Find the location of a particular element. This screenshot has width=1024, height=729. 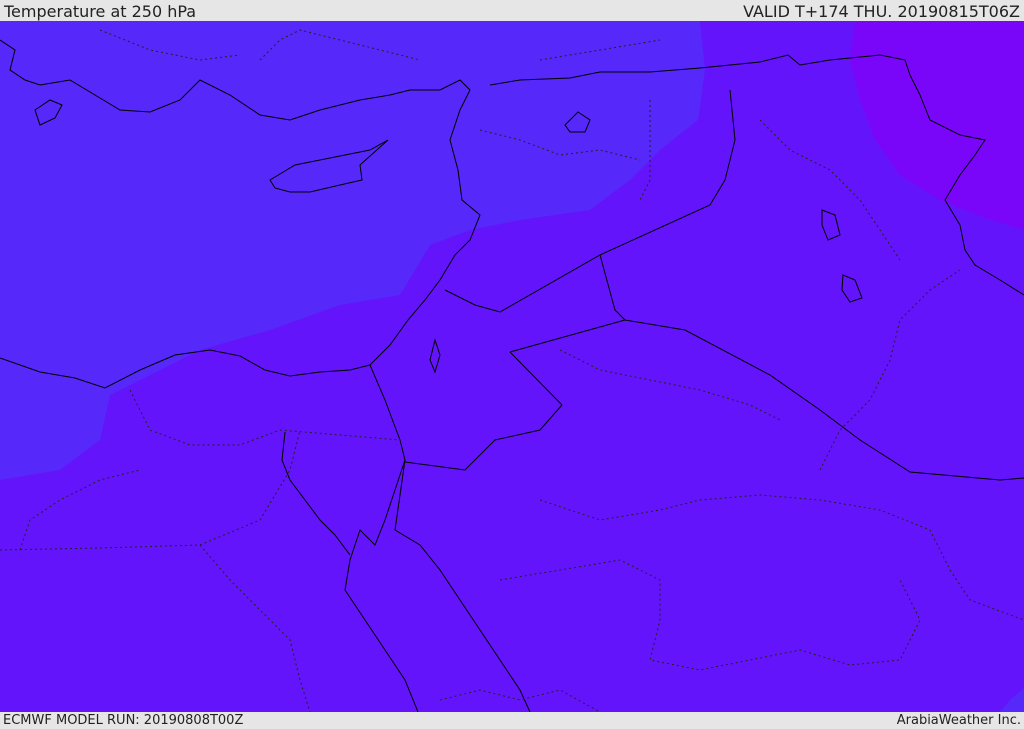

map-title: Temperature at 250 hPa is located at coordinates (100, 11).